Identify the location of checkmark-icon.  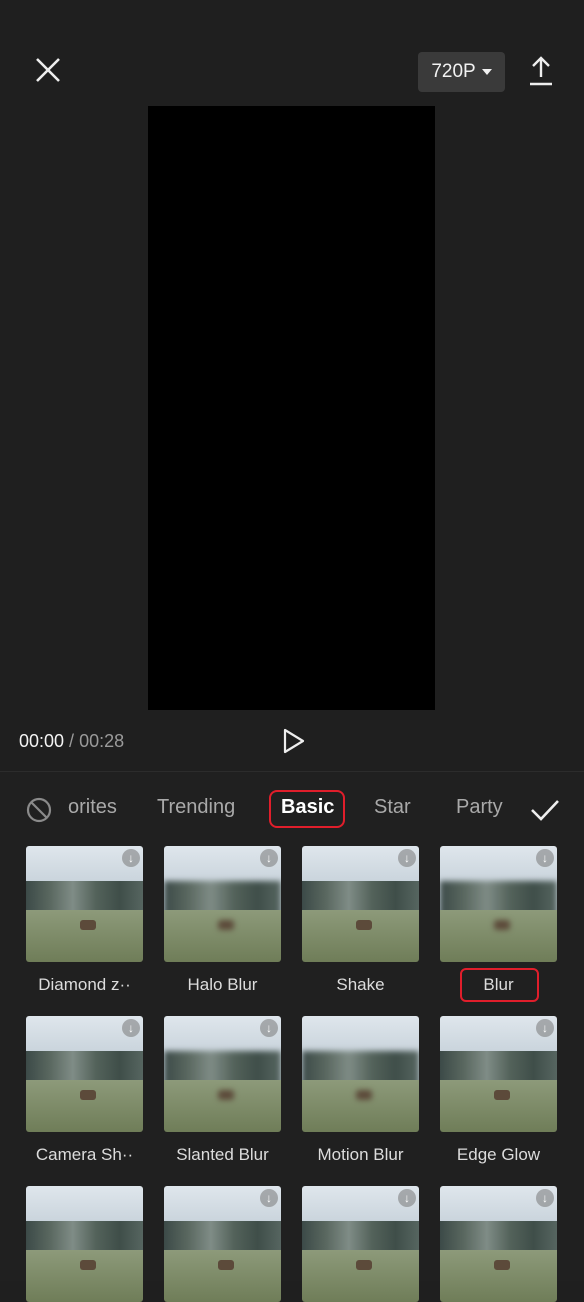
(545, 810).